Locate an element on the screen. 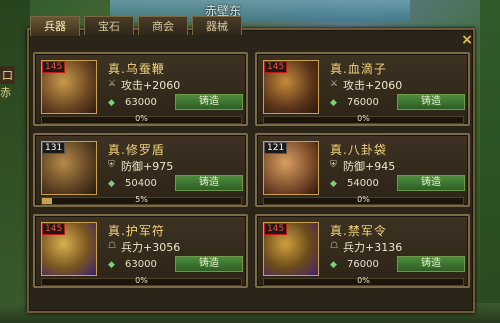  item-card: 131 真.修罗盾 ⛨ 防御+975 ◆ 50400 铸造 5% is located at coordinates (140, 170).